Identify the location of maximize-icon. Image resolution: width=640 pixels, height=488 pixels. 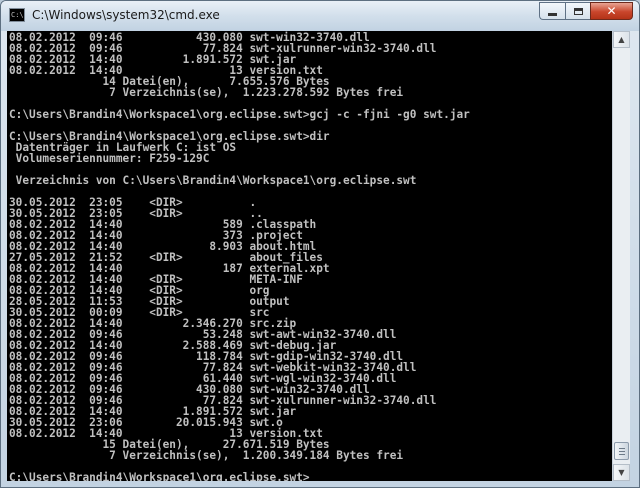
(578, 11).